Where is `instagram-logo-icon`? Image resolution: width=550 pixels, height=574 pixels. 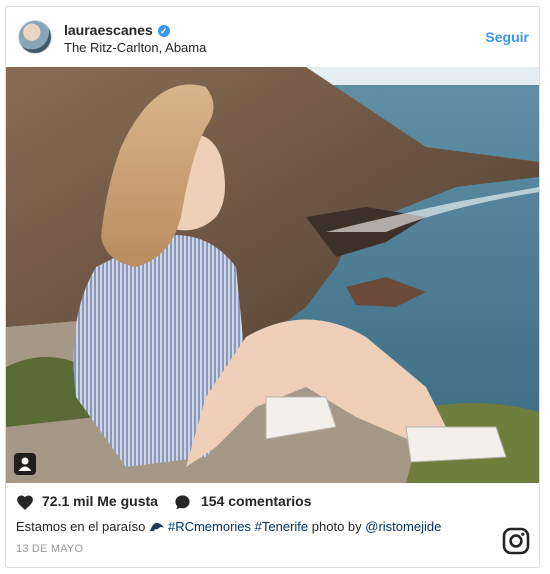
instagram-logo-icon is located at coordinates (516, 541).